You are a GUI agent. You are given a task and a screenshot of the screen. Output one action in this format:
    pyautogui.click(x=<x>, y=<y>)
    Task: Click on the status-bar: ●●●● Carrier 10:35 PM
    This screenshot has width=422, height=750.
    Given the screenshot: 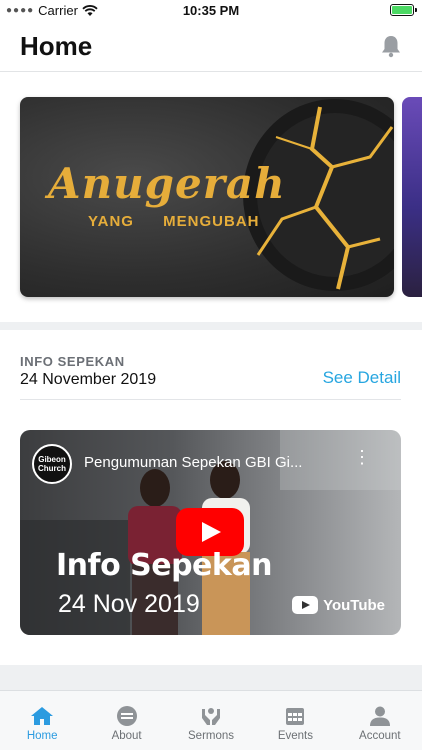 What is the action you would take?
    pyautogui.click(x=211, y=11)
    